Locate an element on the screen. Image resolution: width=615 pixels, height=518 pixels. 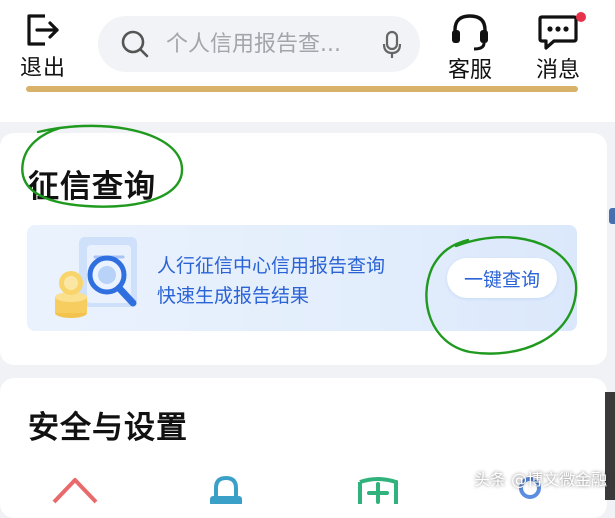
credit-section-title: 征信查询 is located at coordinates (92, 187).